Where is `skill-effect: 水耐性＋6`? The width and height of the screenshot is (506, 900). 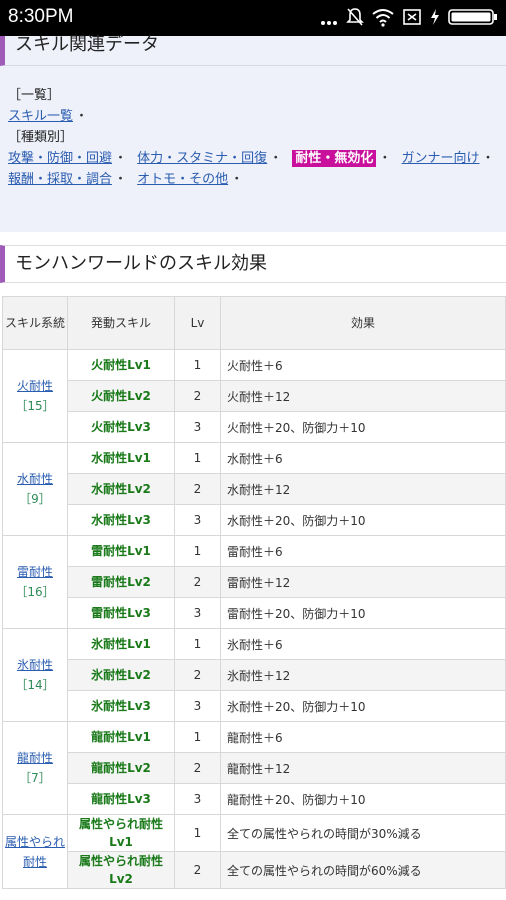
skill-effect: 水耐性＋6 is located at coordinates (363, 458).